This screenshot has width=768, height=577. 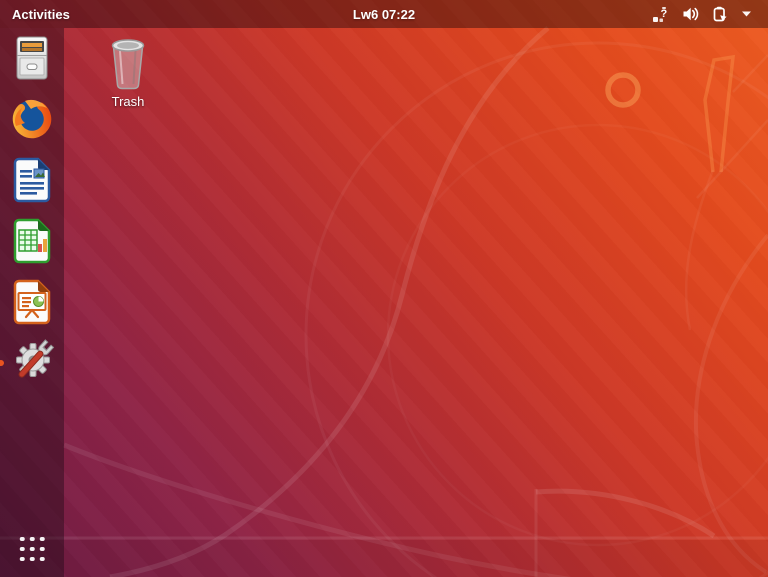 I want to click on running-indicator-dot, so click(x=2, y=363).